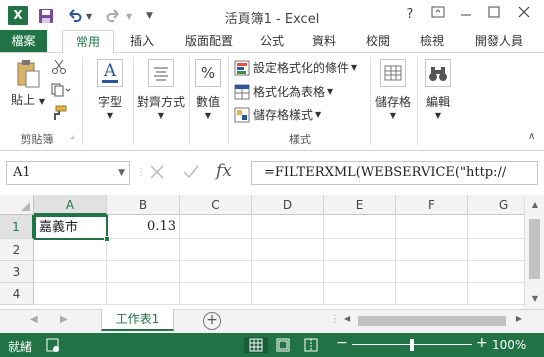 This screenshot has height=357, width=544. I want to click on column-header-g: G, so click(496, 205).